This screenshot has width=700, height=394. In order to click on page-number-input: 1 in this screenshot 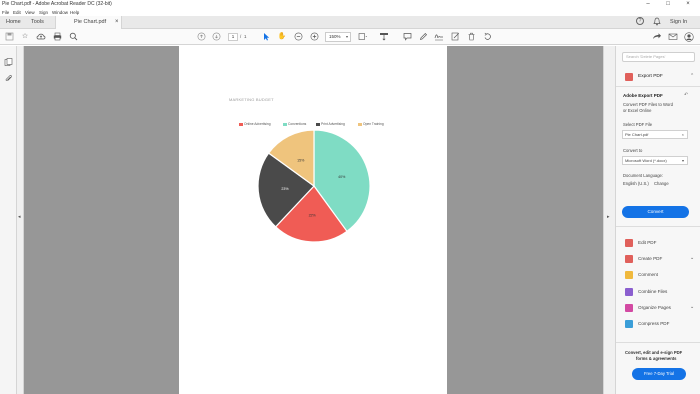, I will do `click(233, 37)`.